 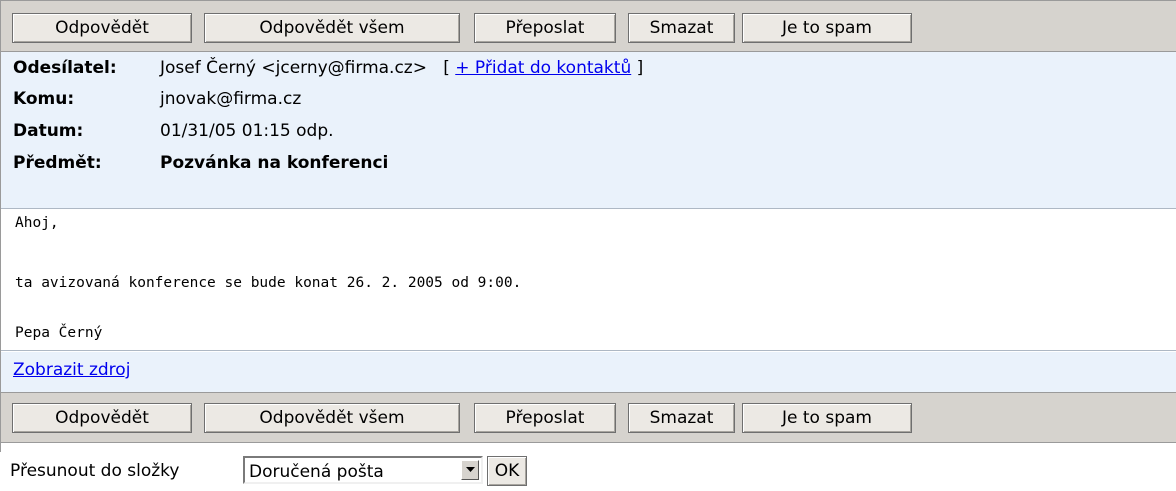 I want to click on reply-all-button: Odpovědět všem, so click(x=332, y=28).